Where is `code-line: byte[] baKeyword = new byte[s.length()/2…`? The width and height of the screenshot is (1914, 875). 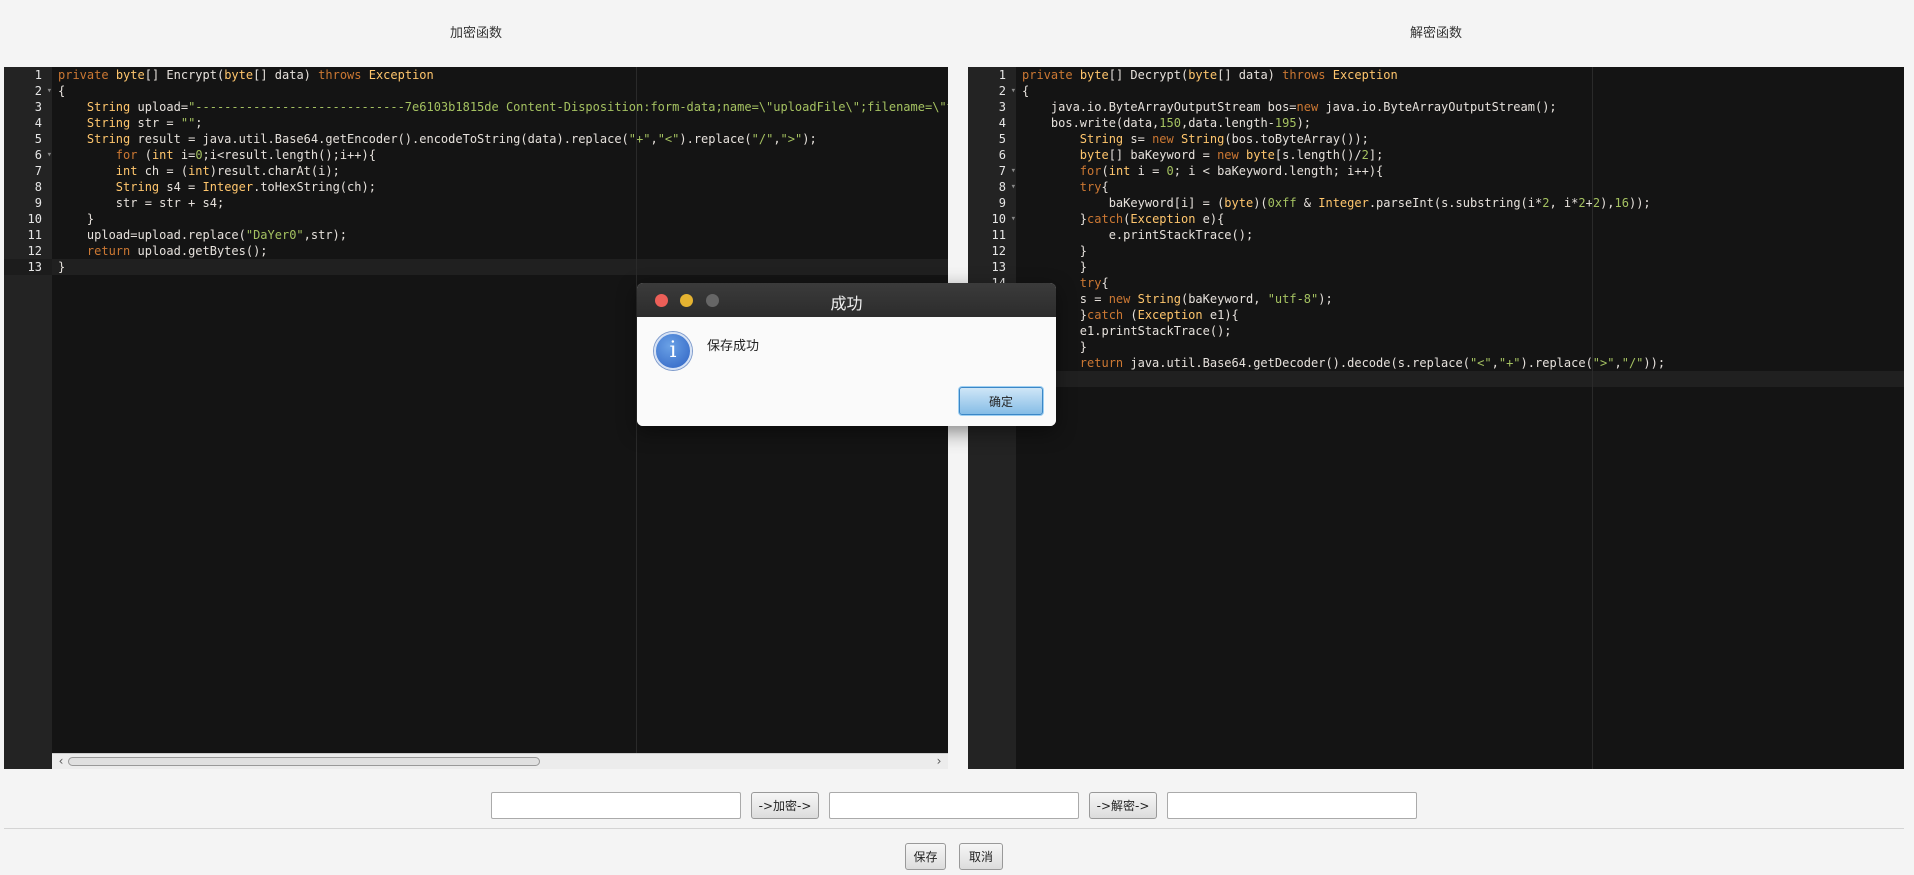 code-line: byte[] baKeyword = new byte[s.length()/2… is located at coordinates (1460, 155).